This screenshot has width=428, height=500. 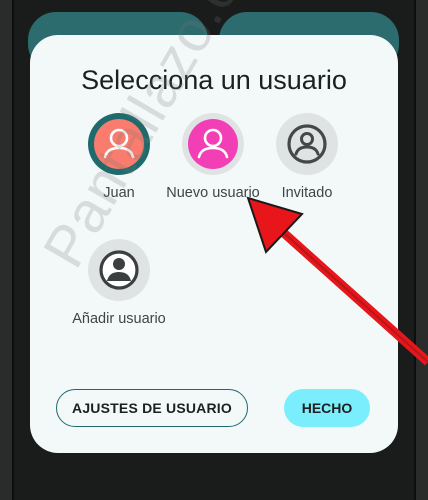 What do you see at coordinates (6, 250) in the screenshot?
I see `phone-frame-left` at bounding box center [6, 250].